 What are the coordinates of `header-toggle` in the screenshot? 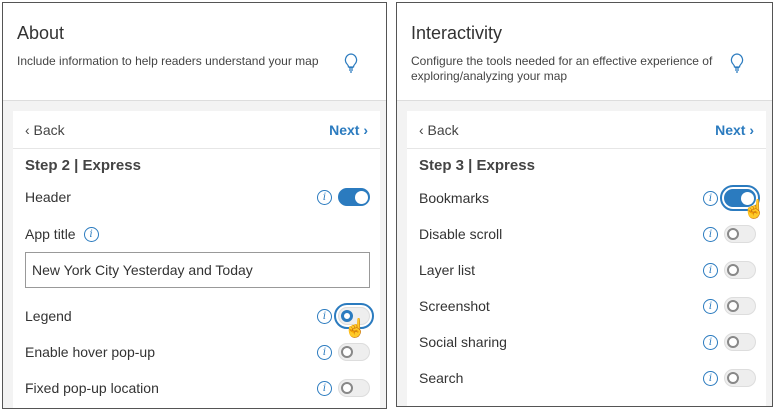 It's located at (354, 197).